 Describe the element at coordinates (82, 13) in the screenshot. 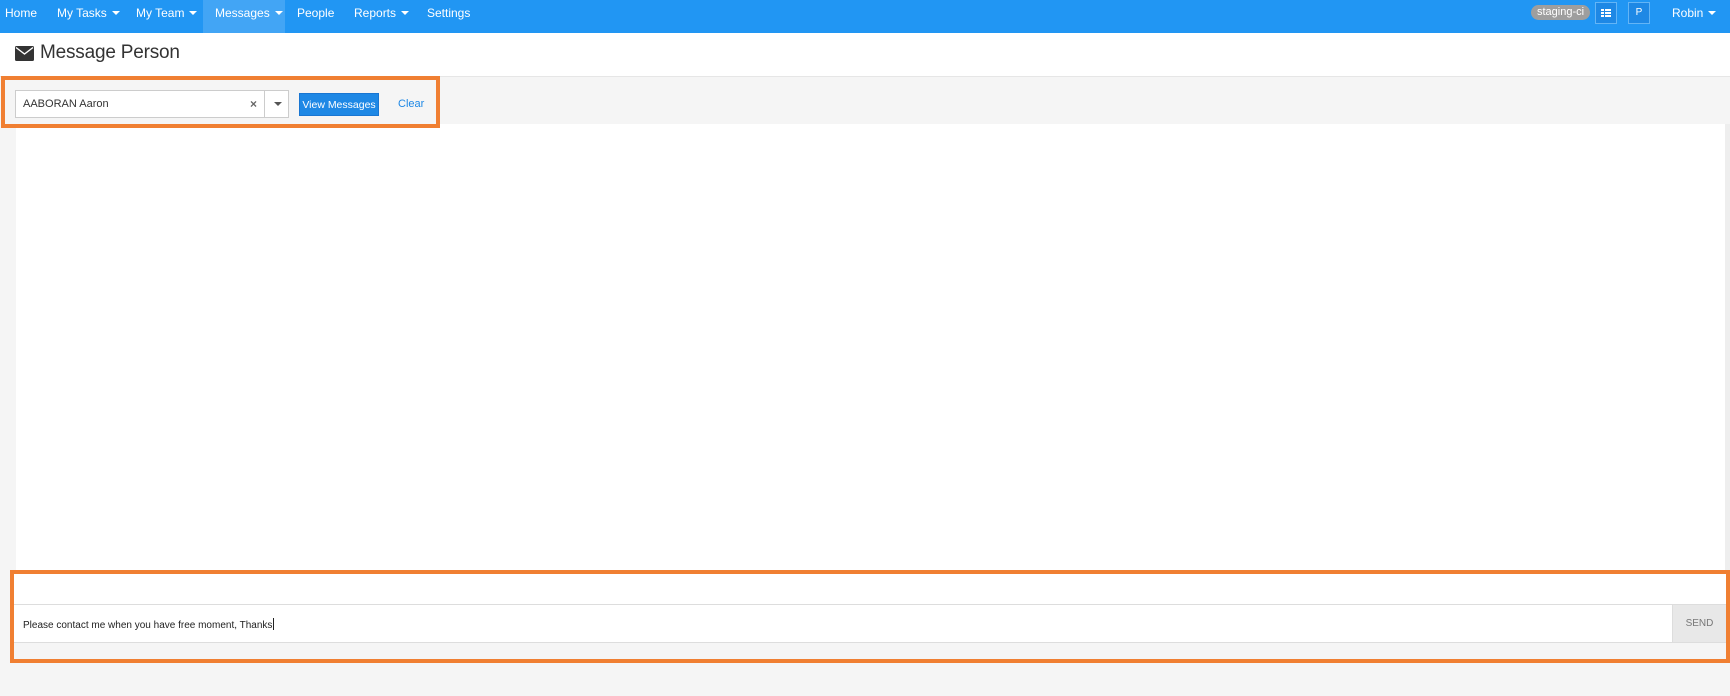

I see `nav-my-tasks-label: My Tasks` at that location.